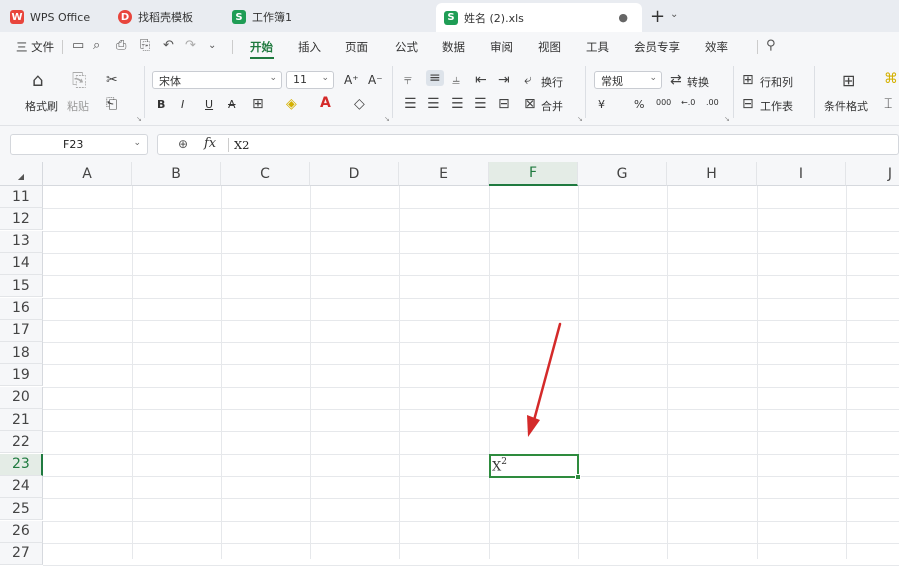 The height and width of the screenshot is (566, 899). I want to click on name-box: F23 ⌄, so click(79, 144).